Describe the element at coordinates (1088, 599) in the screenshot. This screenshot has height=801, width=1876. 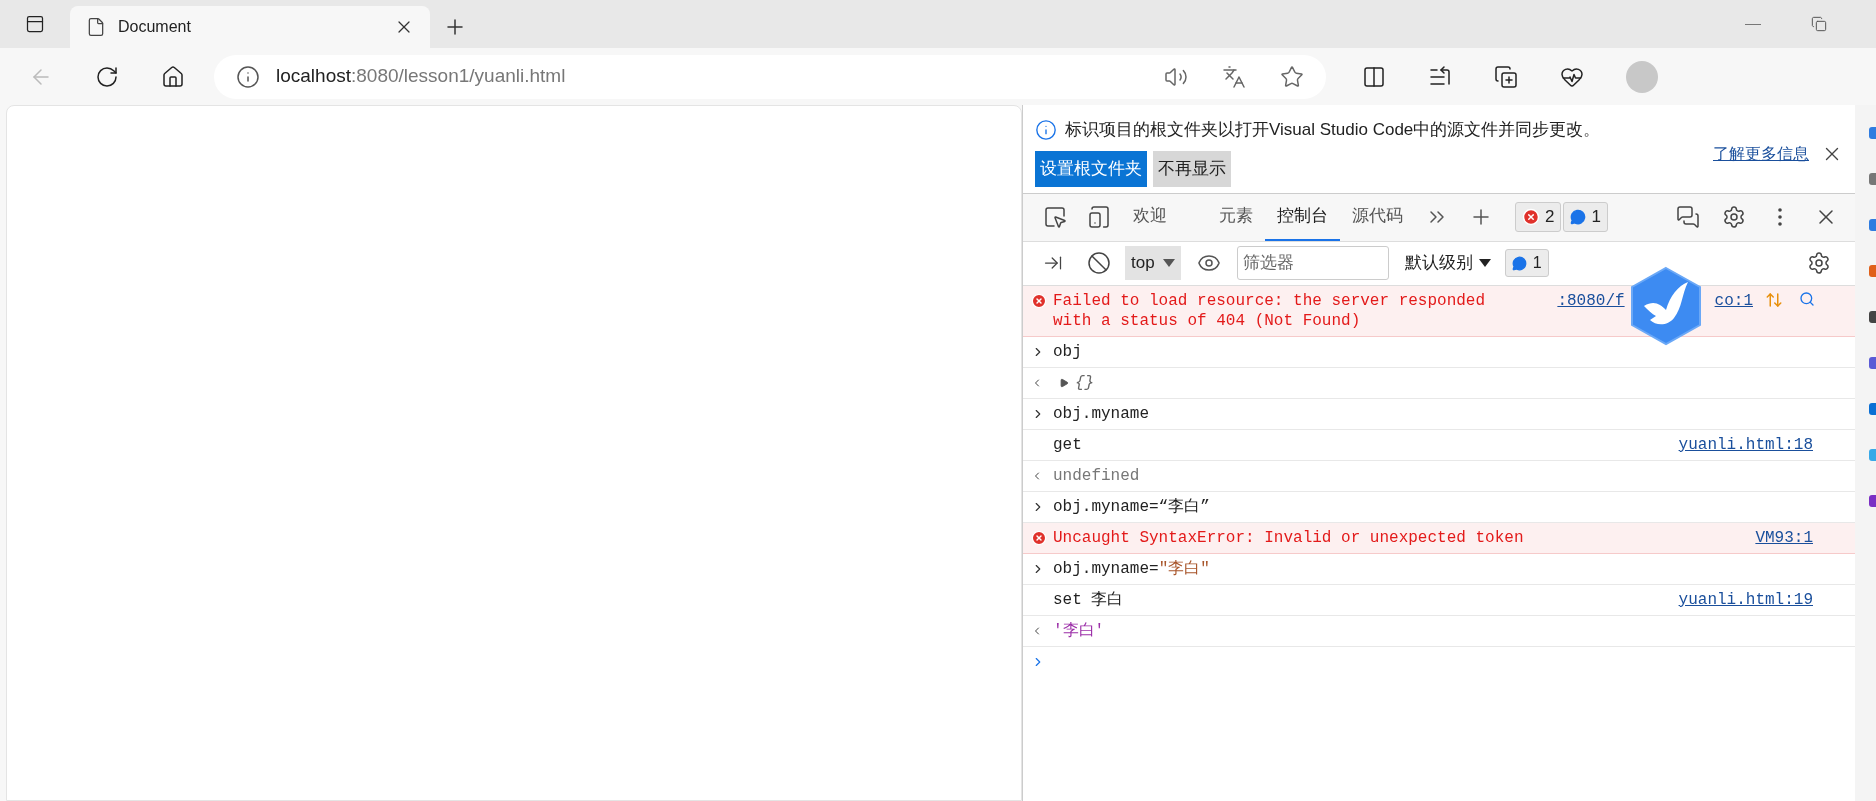
I see `log-message: set 李白` at that location.